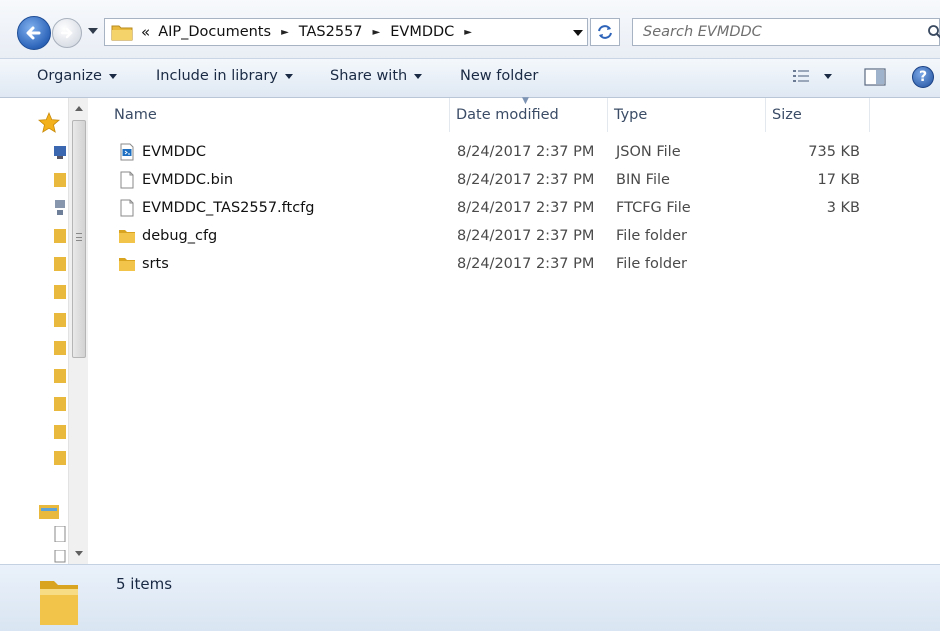  I want to click on include-in-library-button: Include in library, so click(224, 76).